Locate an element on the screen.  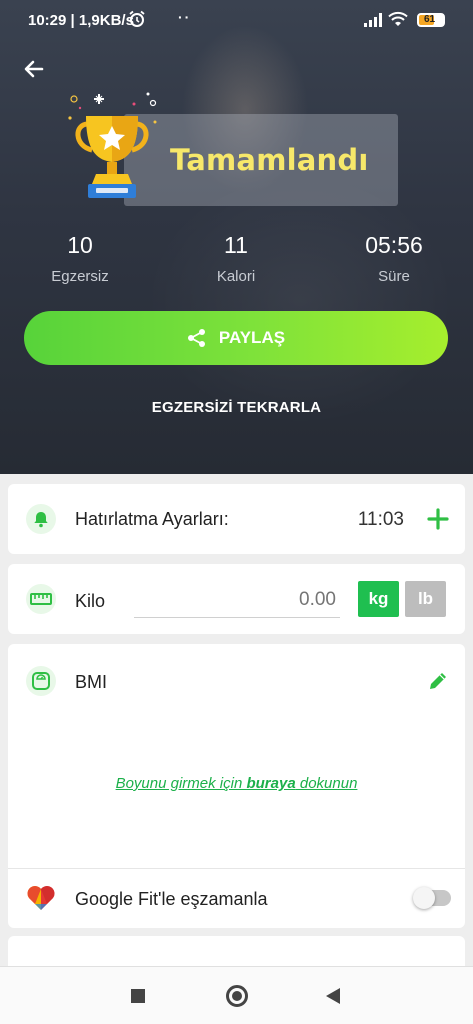
reminder-time: 11:03 is located at coordinates (381, 520).